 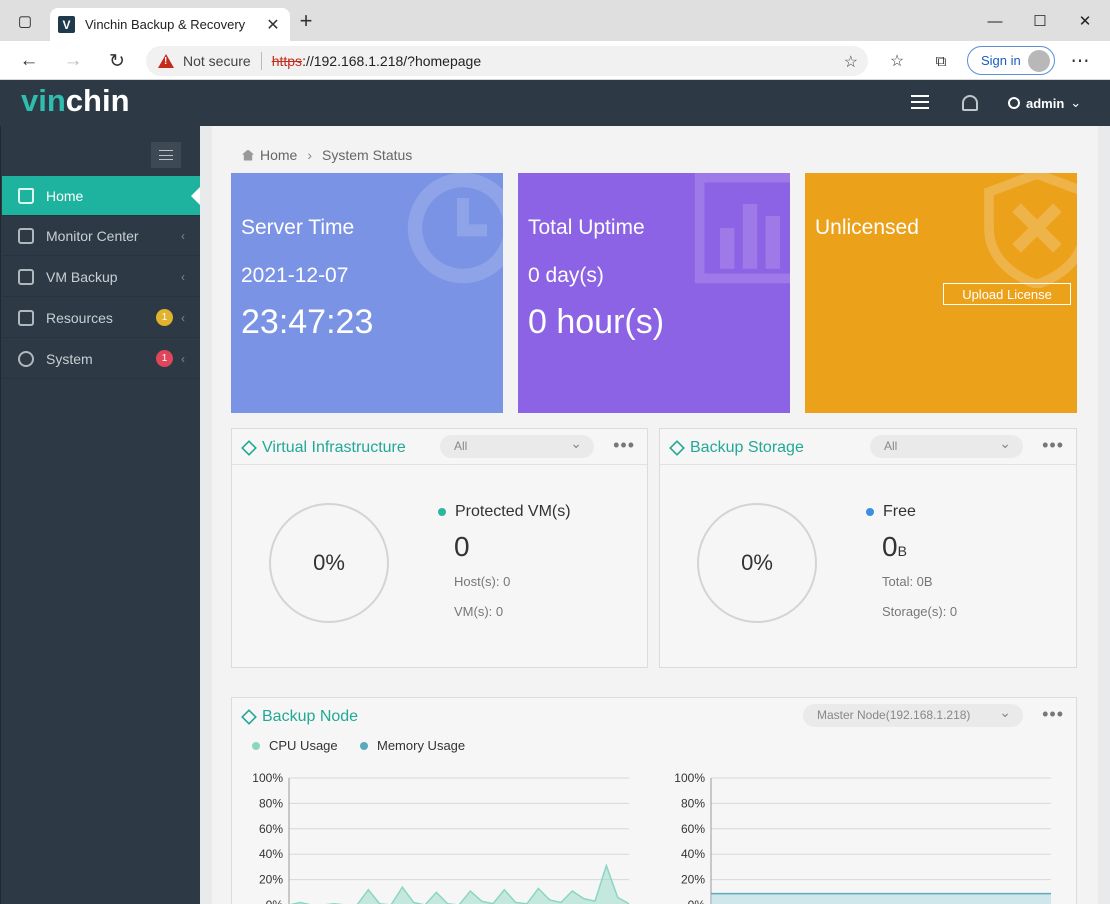 What do you see at coordinates (26, 358) in the screenshot?
I see `gear-icon` at bounding box center [26, 358].